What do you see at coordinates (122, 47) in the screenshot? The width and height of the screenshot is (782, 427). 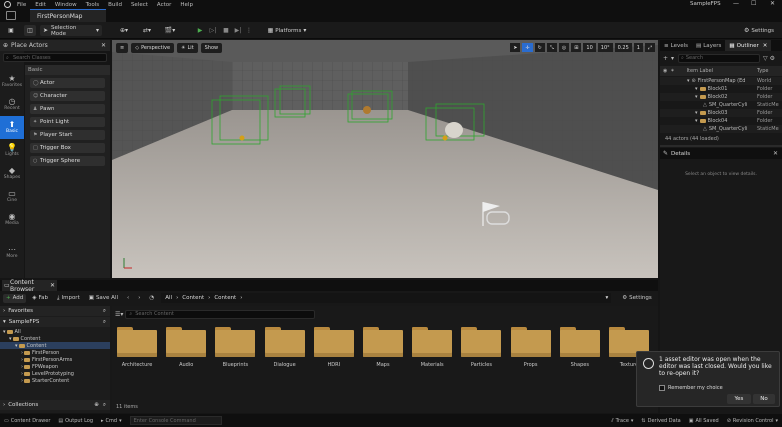 I see `viewport-menu-button: ≡` at bounding box center [122, 47].